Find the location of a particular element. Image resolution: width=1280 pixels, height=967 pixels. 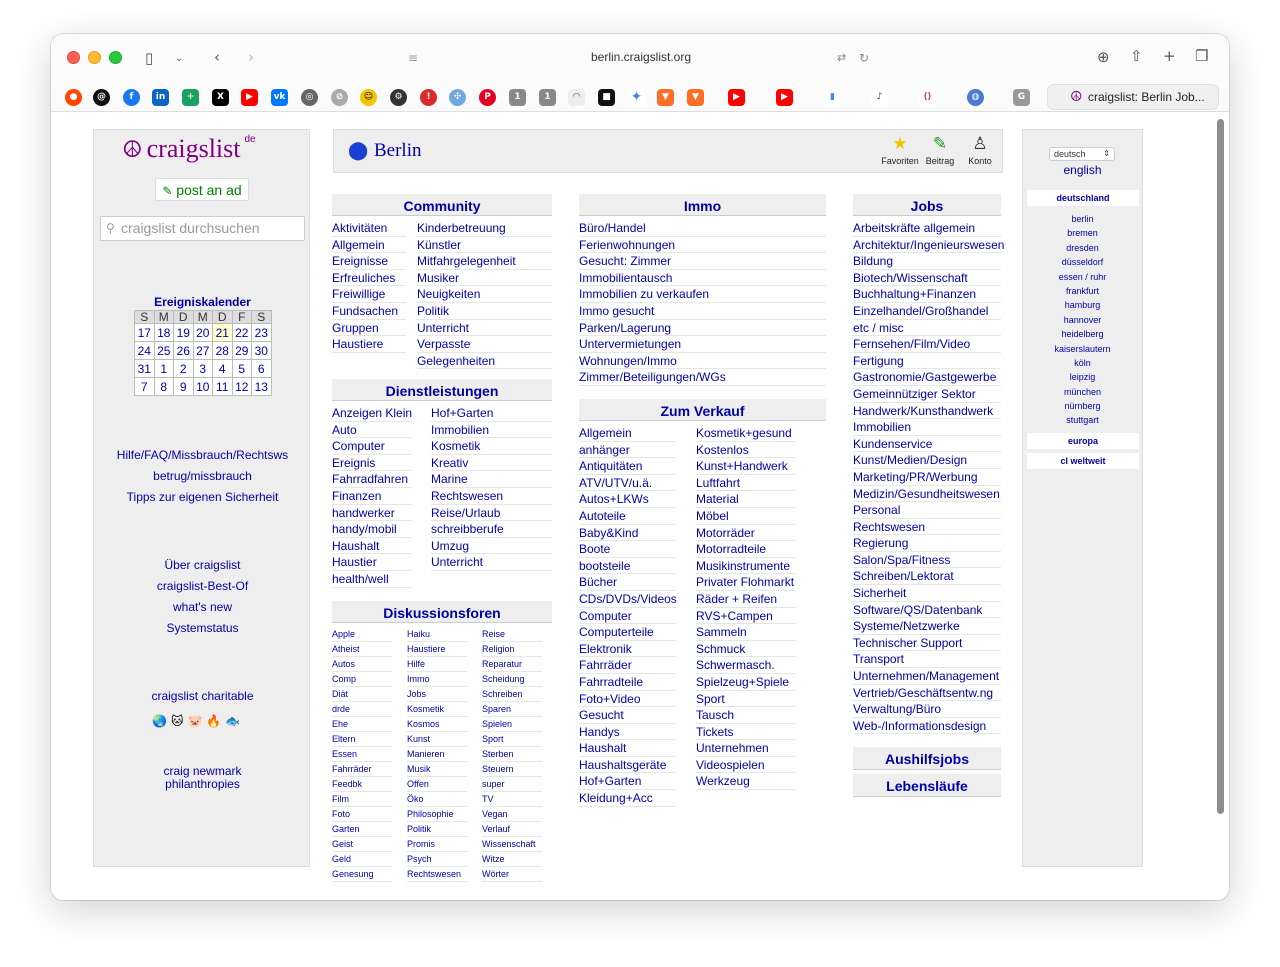

service-link: Haustier is located at coordinates (372, 562).